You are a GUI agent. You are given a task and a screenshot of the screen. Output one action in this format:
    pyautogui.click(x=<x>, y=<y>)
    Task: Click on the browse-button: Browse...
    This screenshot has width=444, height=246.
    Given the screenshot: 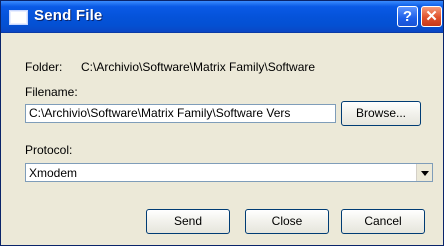 What is the action you would take?
    pyautogui.click(x=381, y=113)
    